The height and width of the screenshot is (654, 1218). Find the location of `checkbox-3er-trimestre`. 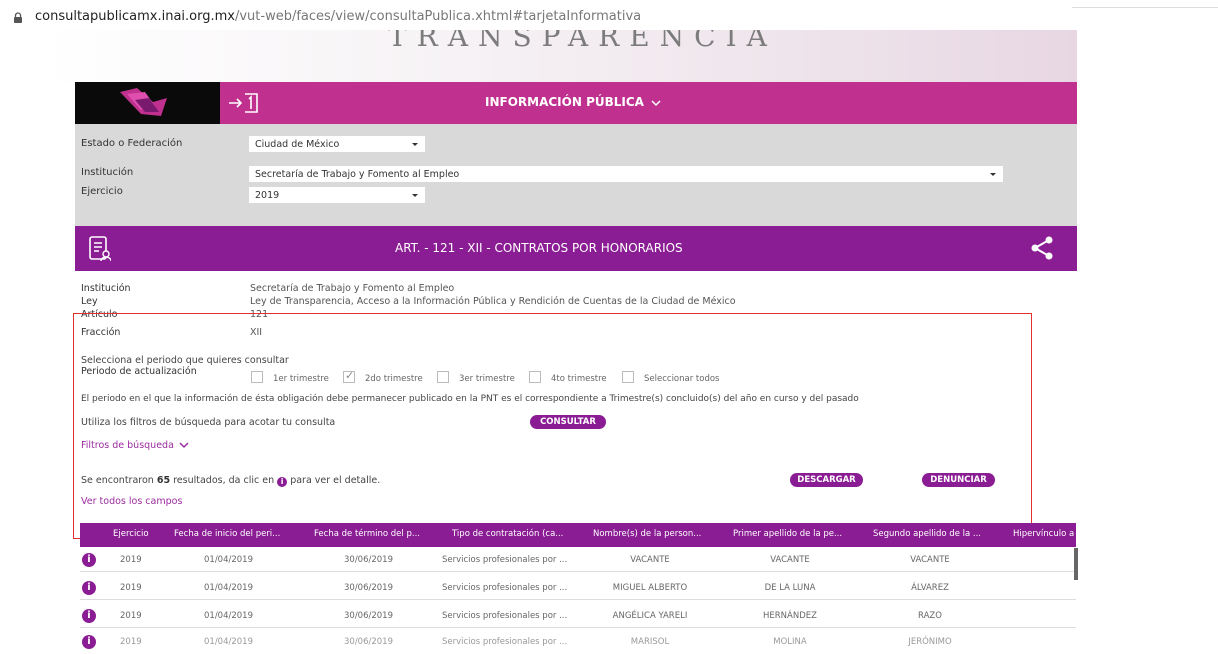

checkbox-3er-trimestre is located at coordinates (443, 377).